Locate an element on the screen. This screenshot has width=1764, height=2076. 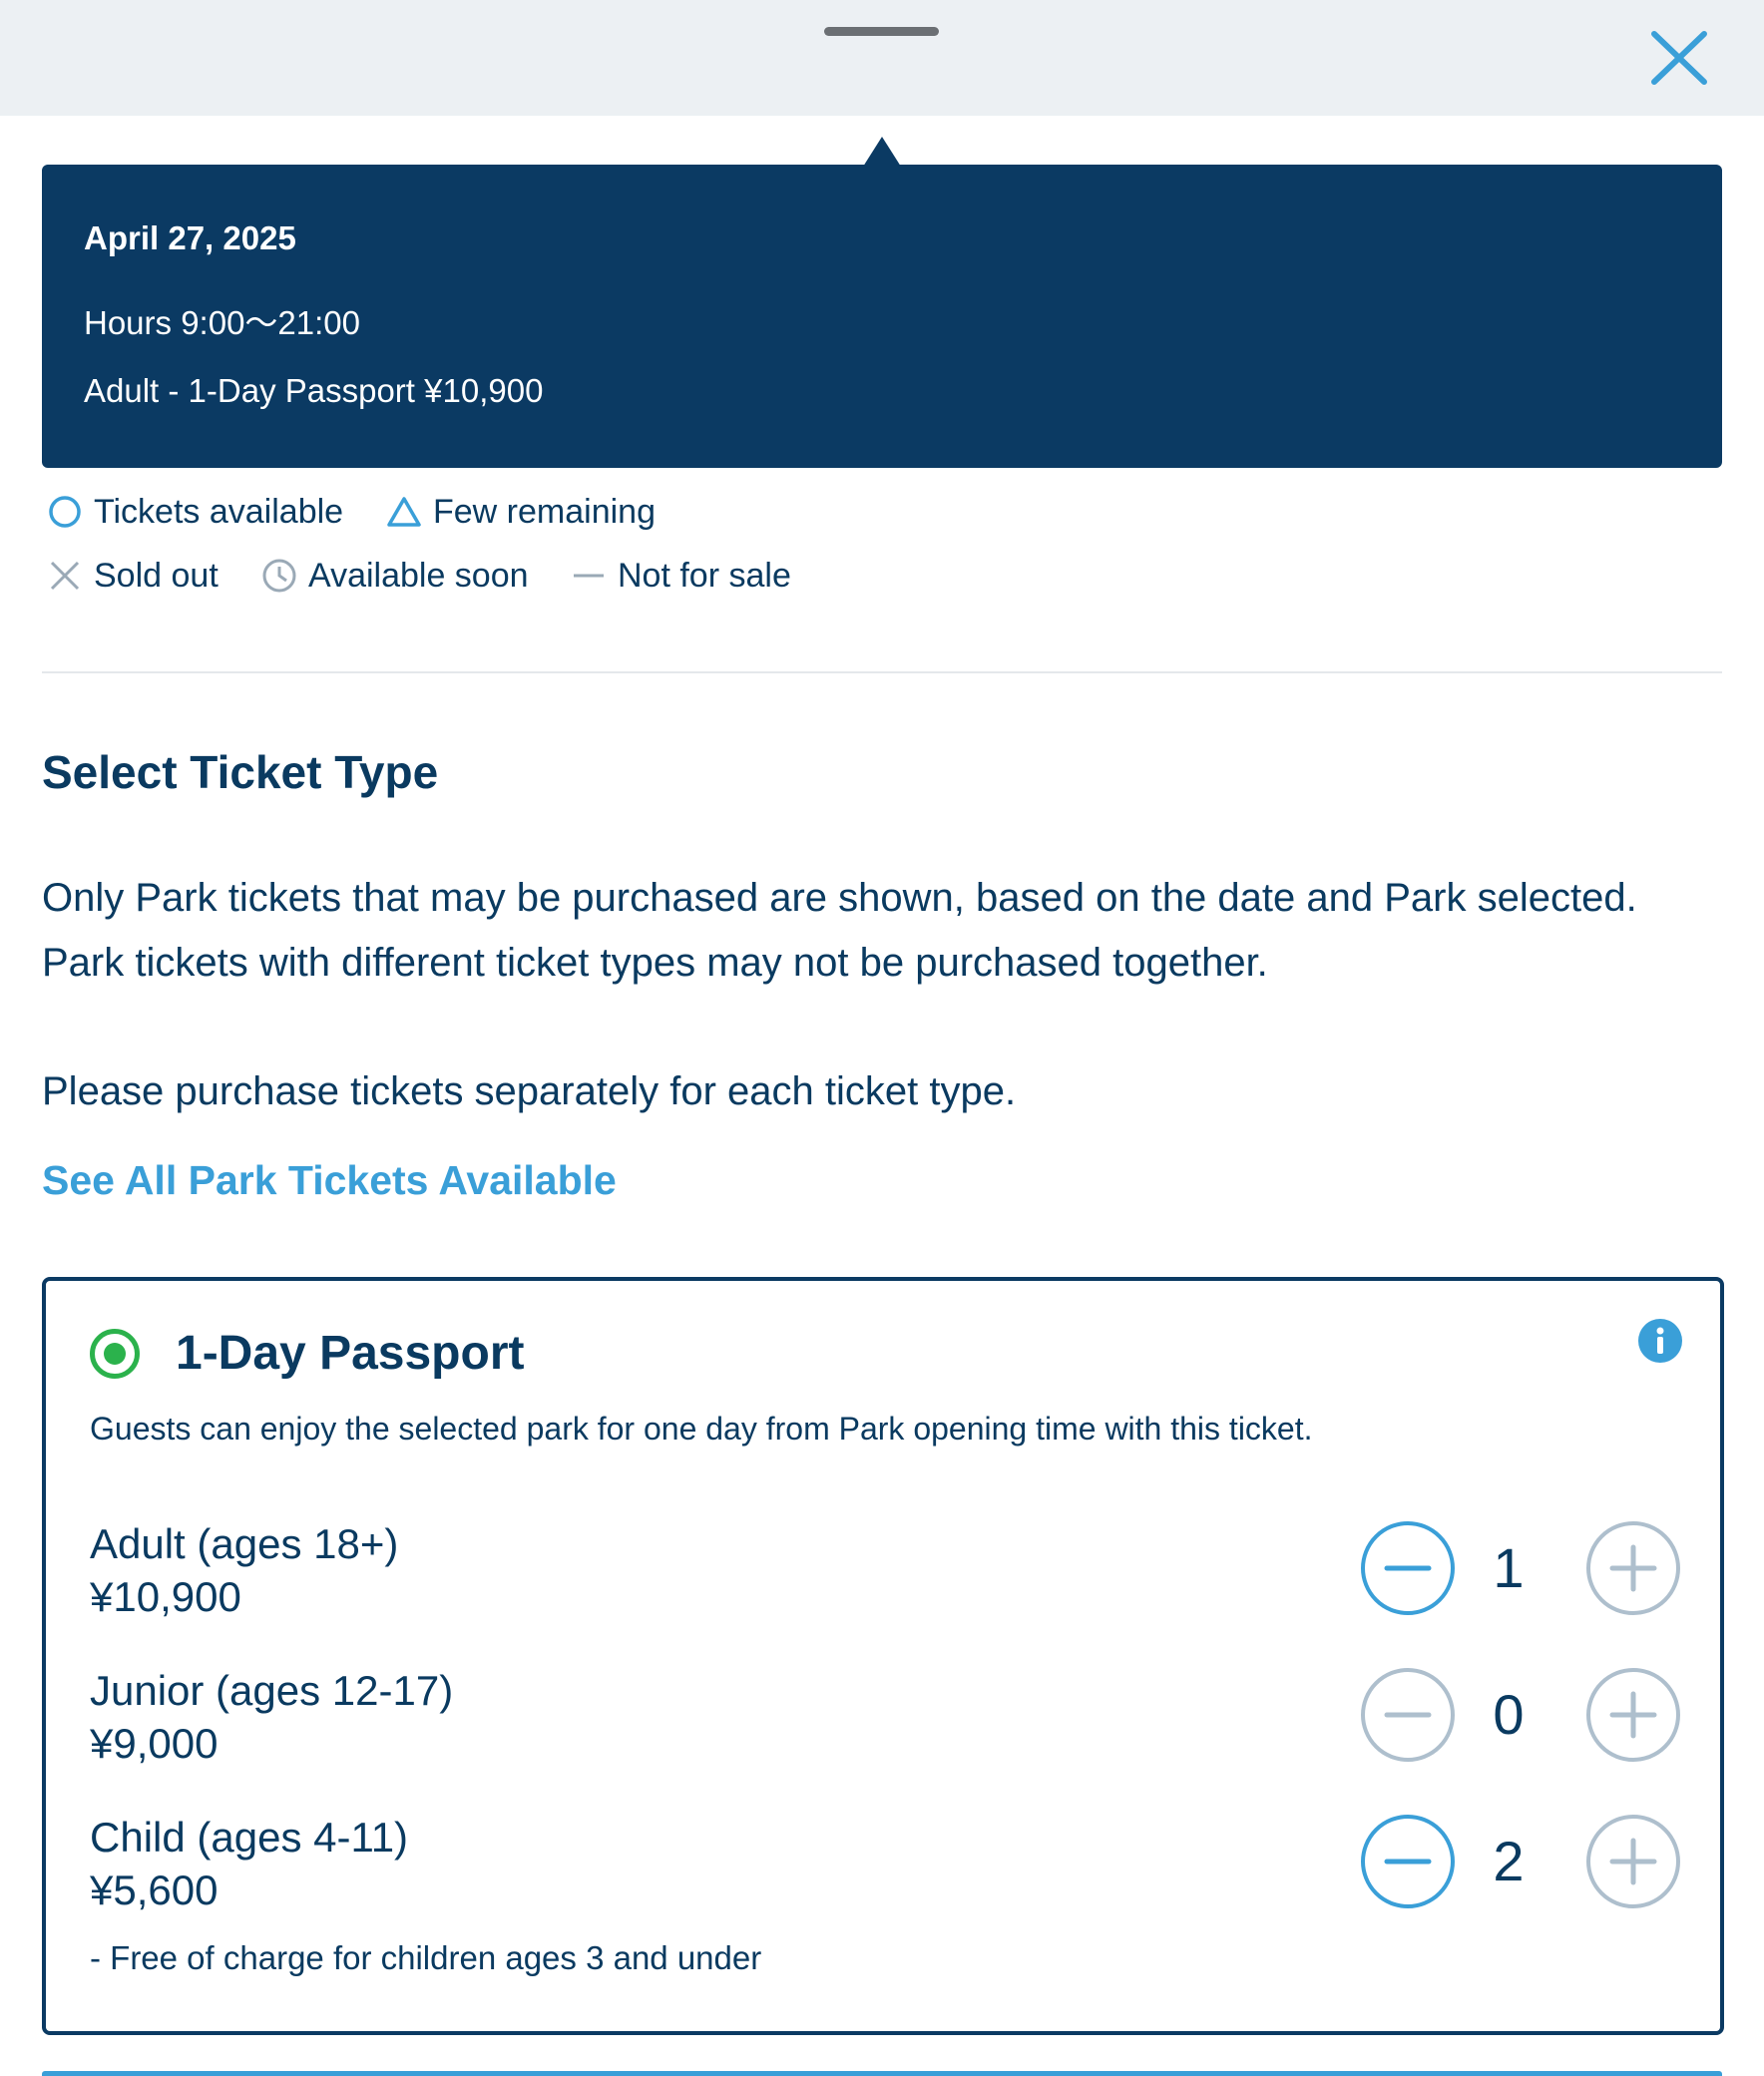
dash-icon is located at coordinates (589, 576).